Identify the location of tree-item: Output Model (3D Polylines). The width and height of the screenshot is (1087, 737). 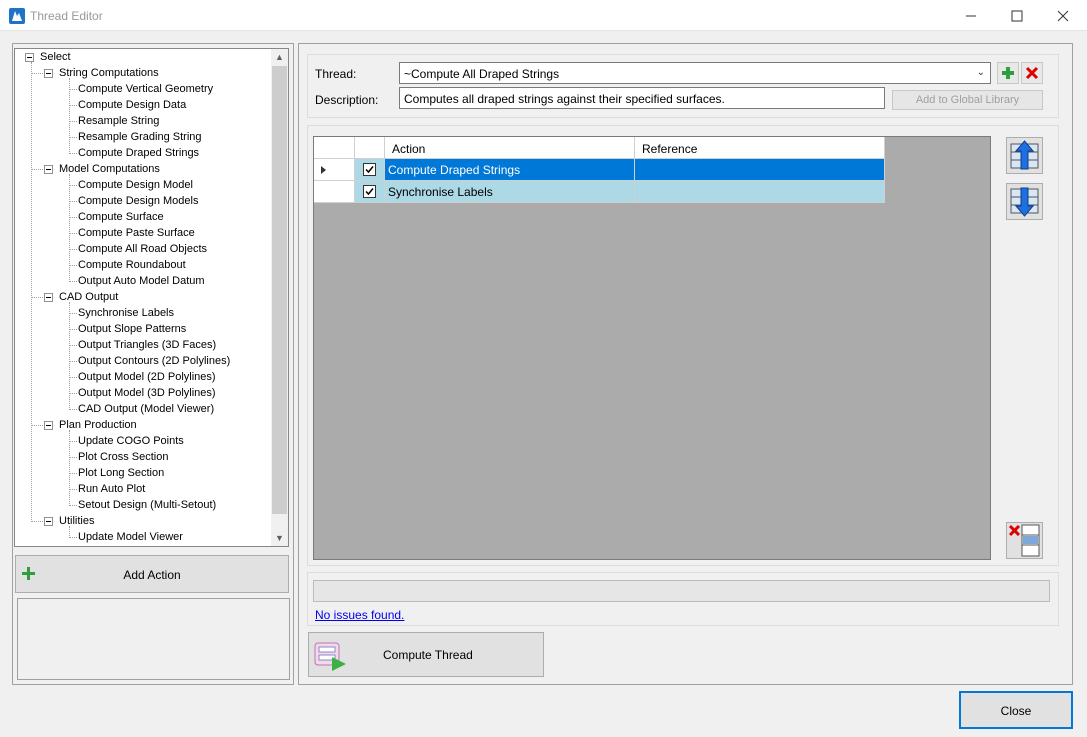
(147, 393).